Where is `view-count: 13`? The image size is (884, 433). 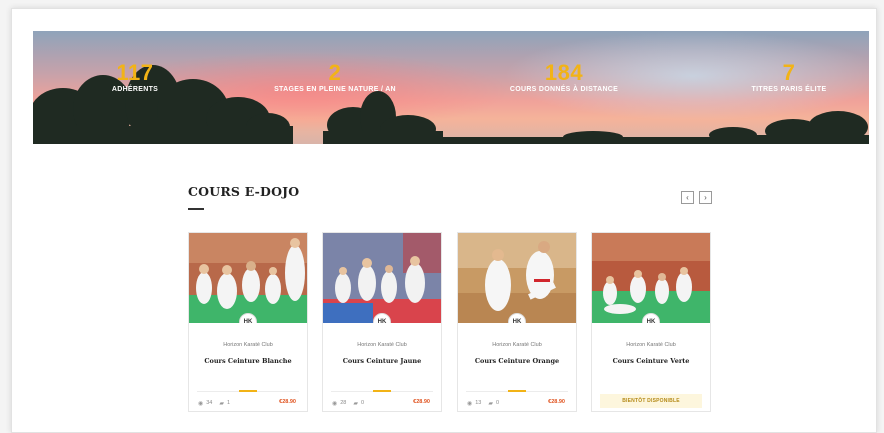
view-count: 13 is located at coordinates (478, 403).